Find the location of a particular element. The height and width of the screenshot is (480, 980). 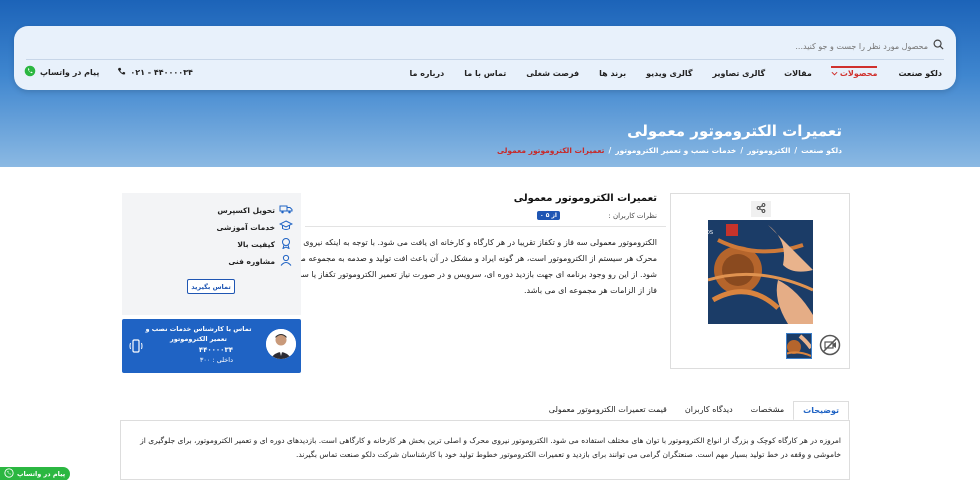

whatsapp-floating-label: پیام در واتساپ is located at coordinates (41, 474).